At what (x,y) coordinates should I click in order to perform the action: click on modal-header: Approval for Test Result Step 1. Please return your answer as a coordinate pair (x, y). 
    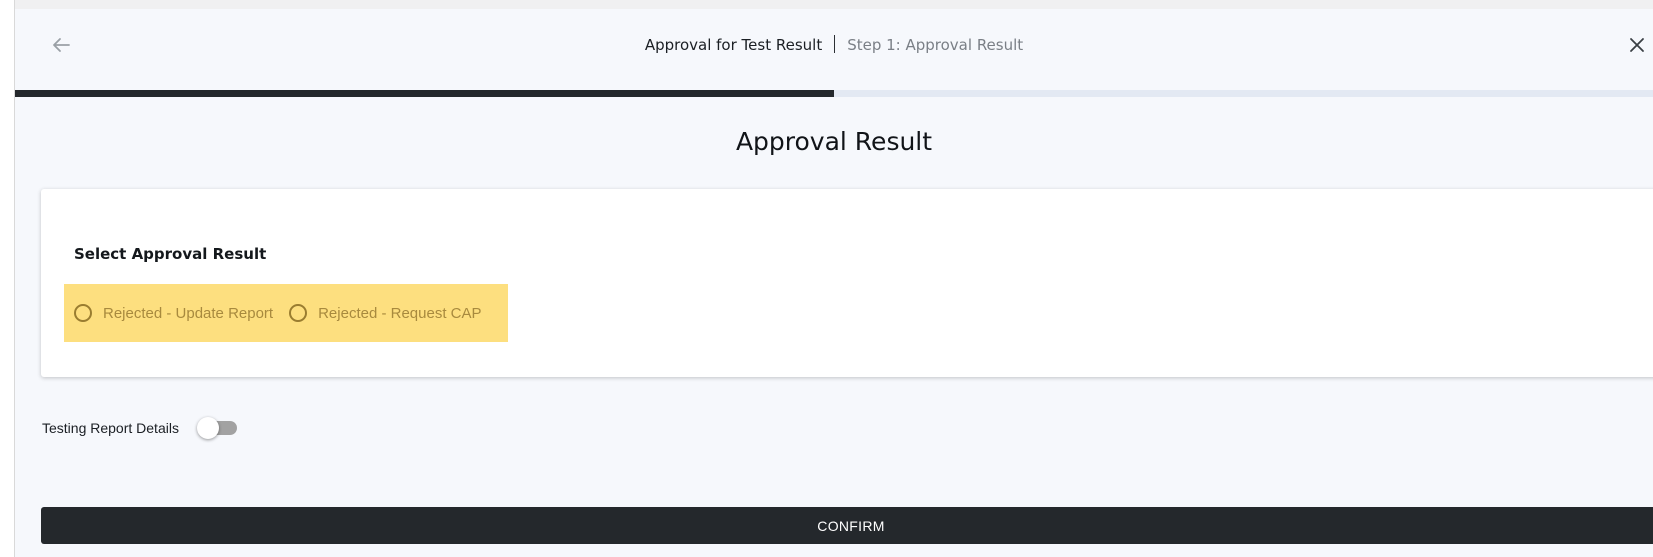
    Looking at the image, I should click on (834, 49).